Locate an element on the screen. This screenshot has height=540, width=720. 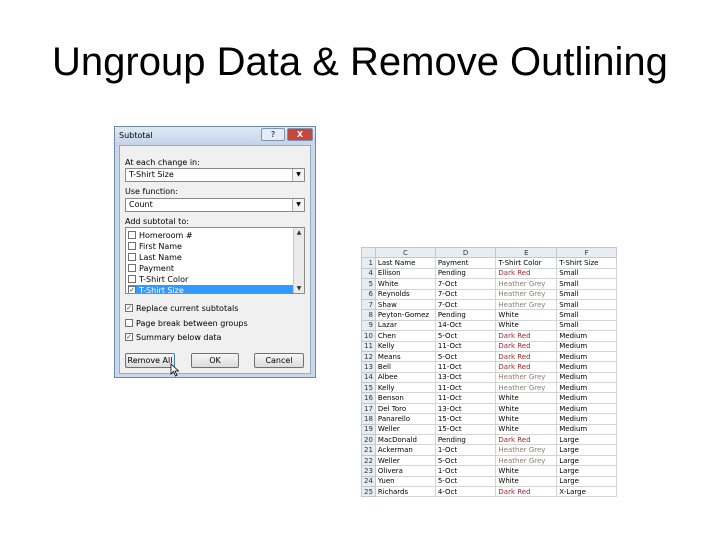
row-number: 16 is located at coordinates (368, 398).